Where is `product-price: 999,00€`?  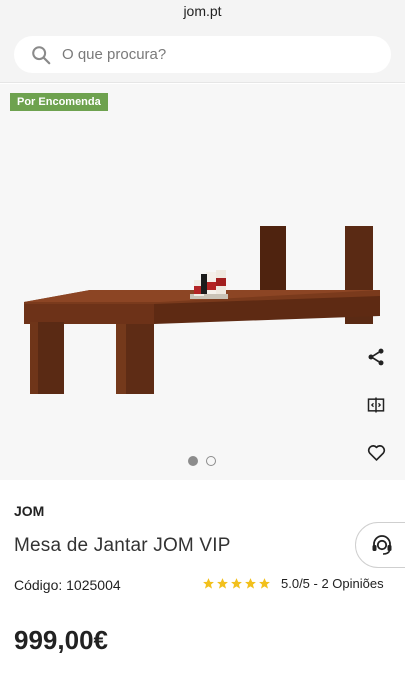 product-price: 999,00€ is located at coordinates (61, 640).